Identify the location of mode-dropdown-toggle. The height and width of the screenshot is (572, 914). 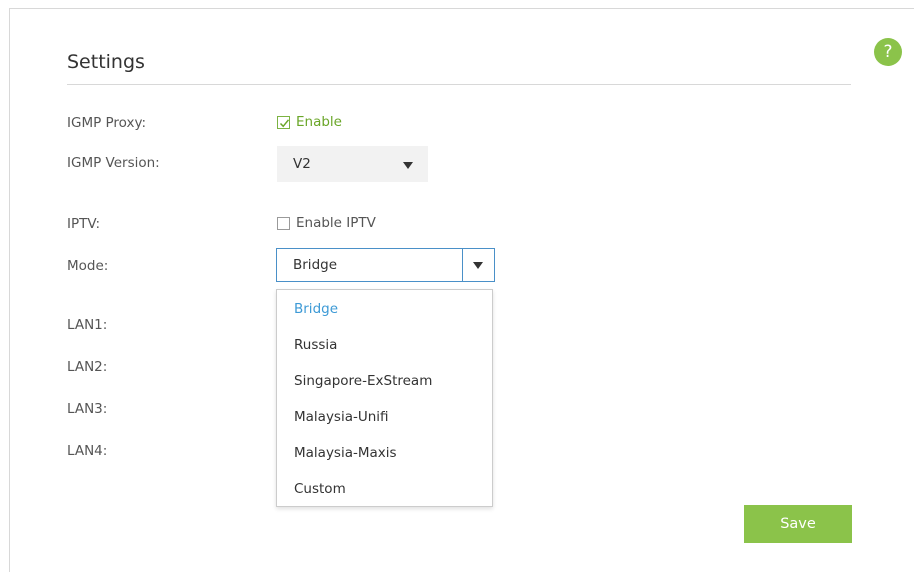
(478, 265).